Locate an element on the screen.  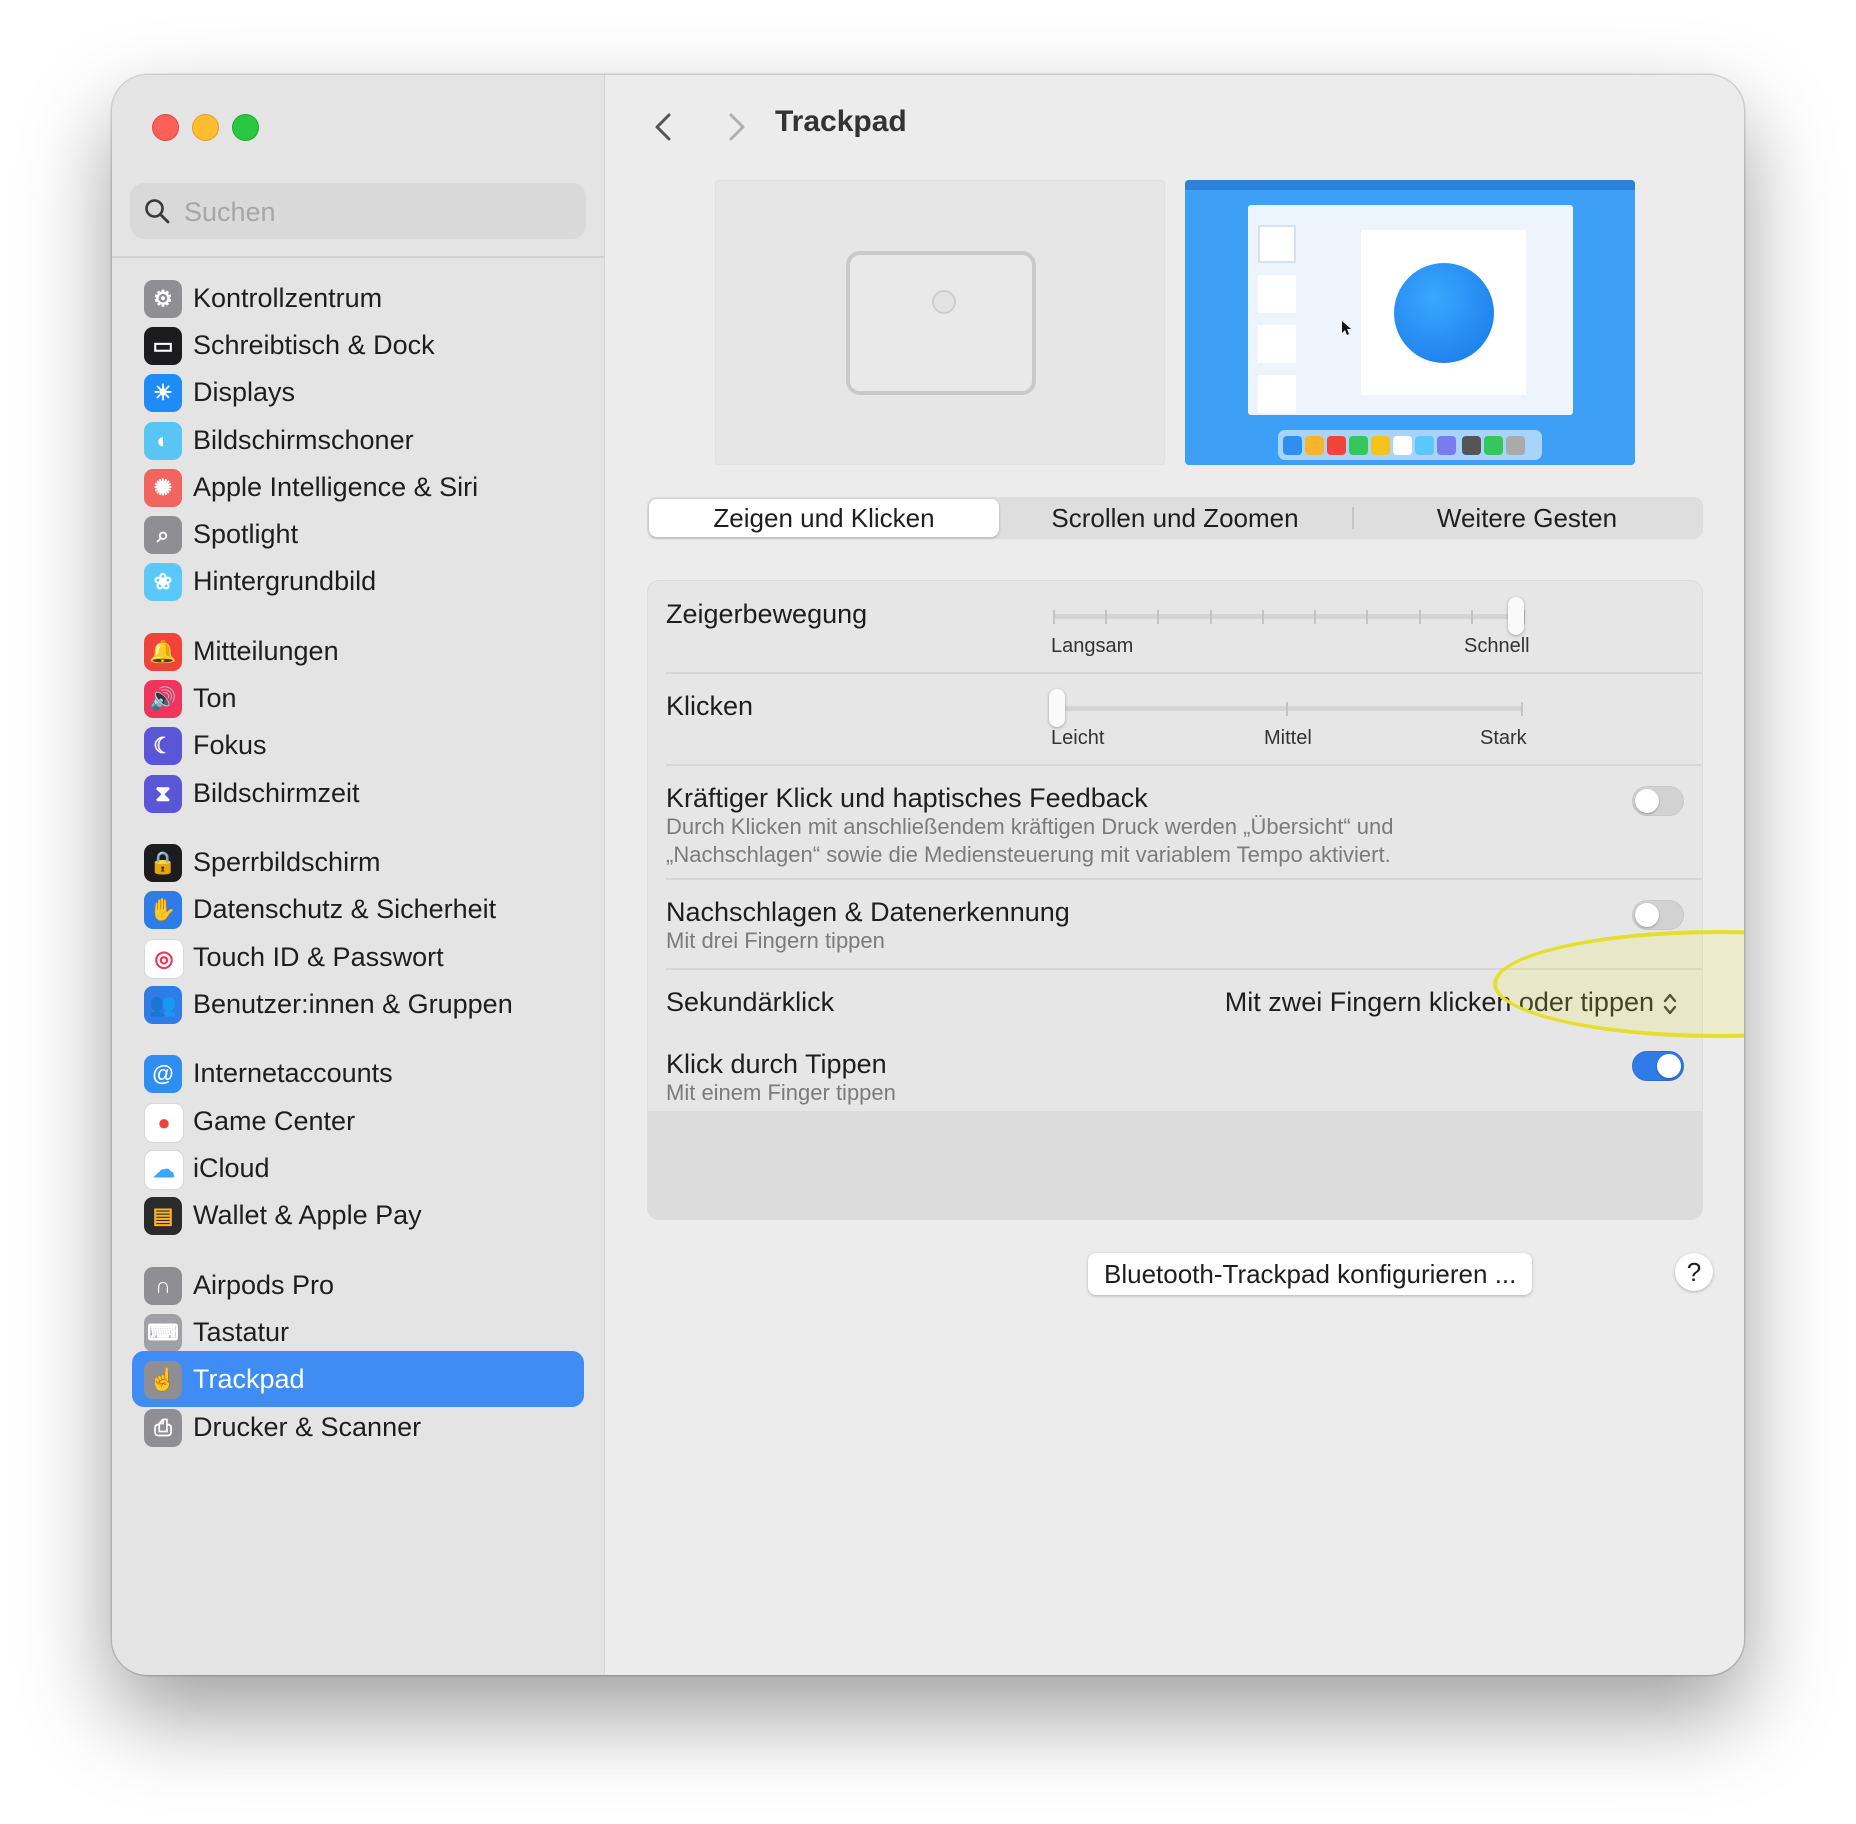
sidebar-item-wallet-apple-pay: ▤ Wallet & Apple Pay is located at coordinates (358, 1215).